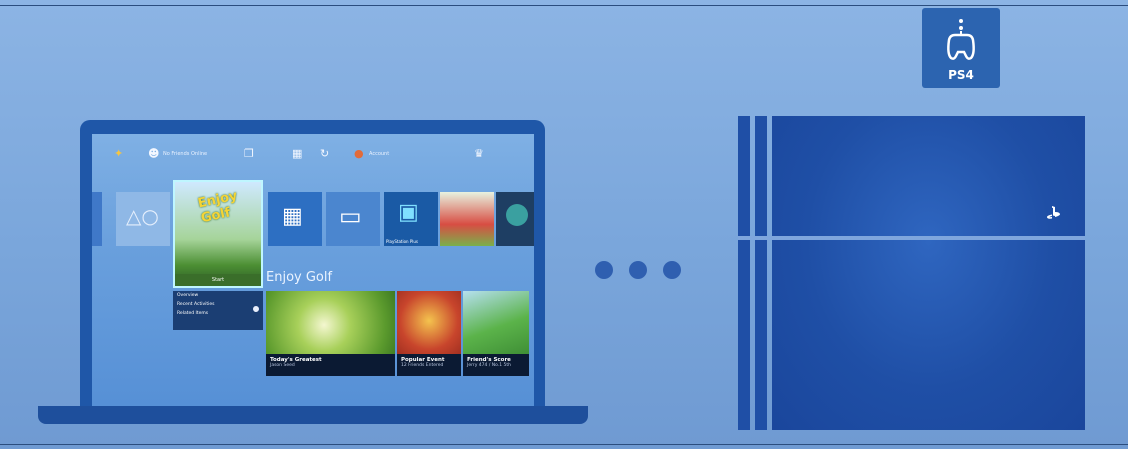 This screenshot has height=449, width=1128. What do you see at coordinates (218, 304) in the screenshot?
I see `menu-recent-activities: Recent Activities` at bounding box center [218, 304].